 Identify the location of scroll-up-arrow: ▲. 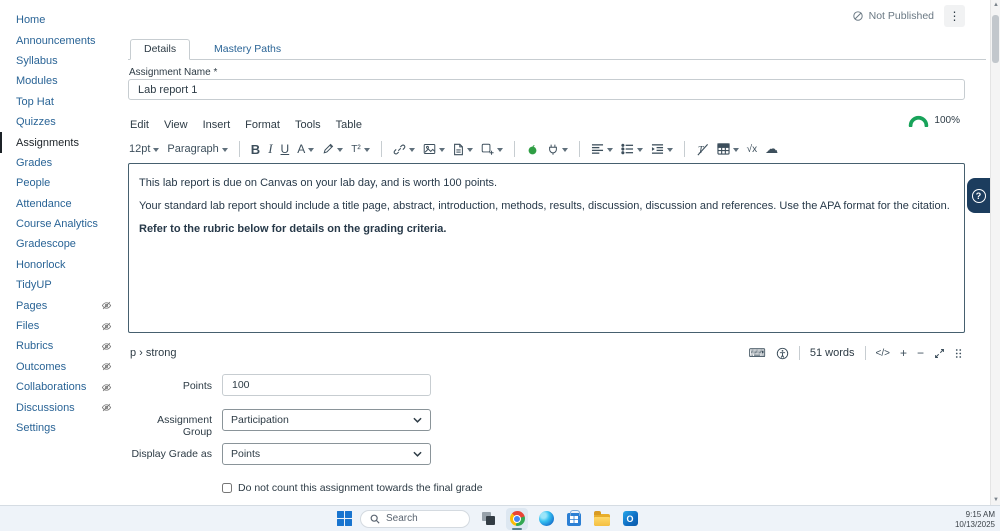
(996, 5).